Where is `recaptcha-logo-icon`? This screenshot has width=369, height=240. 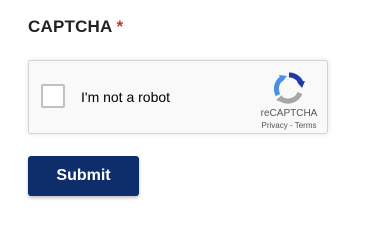
recaptcha-logo-icon is located at coordinates (289, 88).